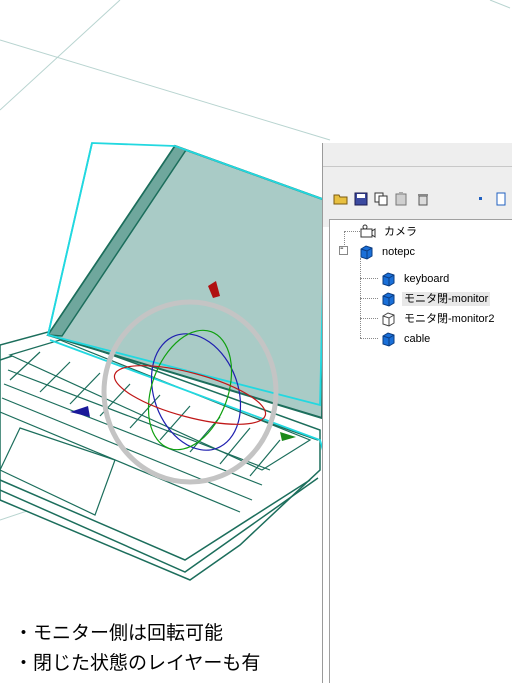 This screenshot has height=687, width=512. Describe the element at coordinates (341, 199) in the screenshot. I see `open-folder-icon` at that location.